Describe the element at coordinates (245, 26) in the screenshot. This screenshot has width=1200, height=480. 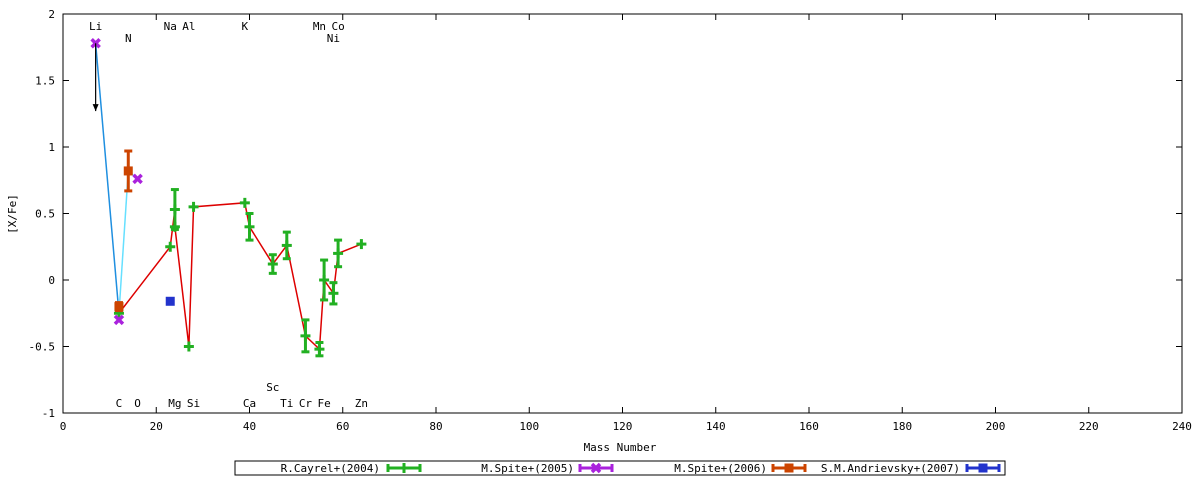
I see `element-label: K` at that location.